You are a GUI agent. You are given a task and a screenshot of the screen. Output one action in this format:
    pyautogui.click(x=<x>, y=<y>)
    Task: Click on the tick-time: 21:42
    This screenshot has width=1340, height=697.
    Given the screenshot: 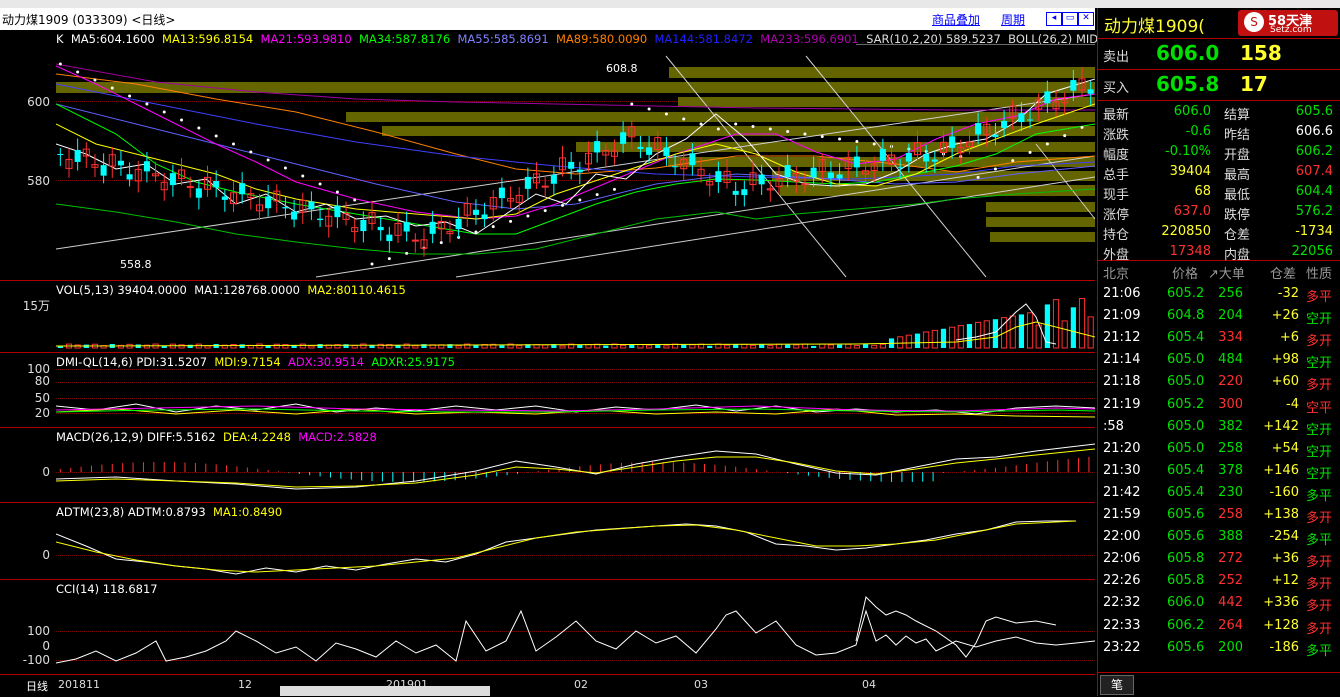 What is the action you would take?
    pyautogui.click(x=1122, y=492)
    